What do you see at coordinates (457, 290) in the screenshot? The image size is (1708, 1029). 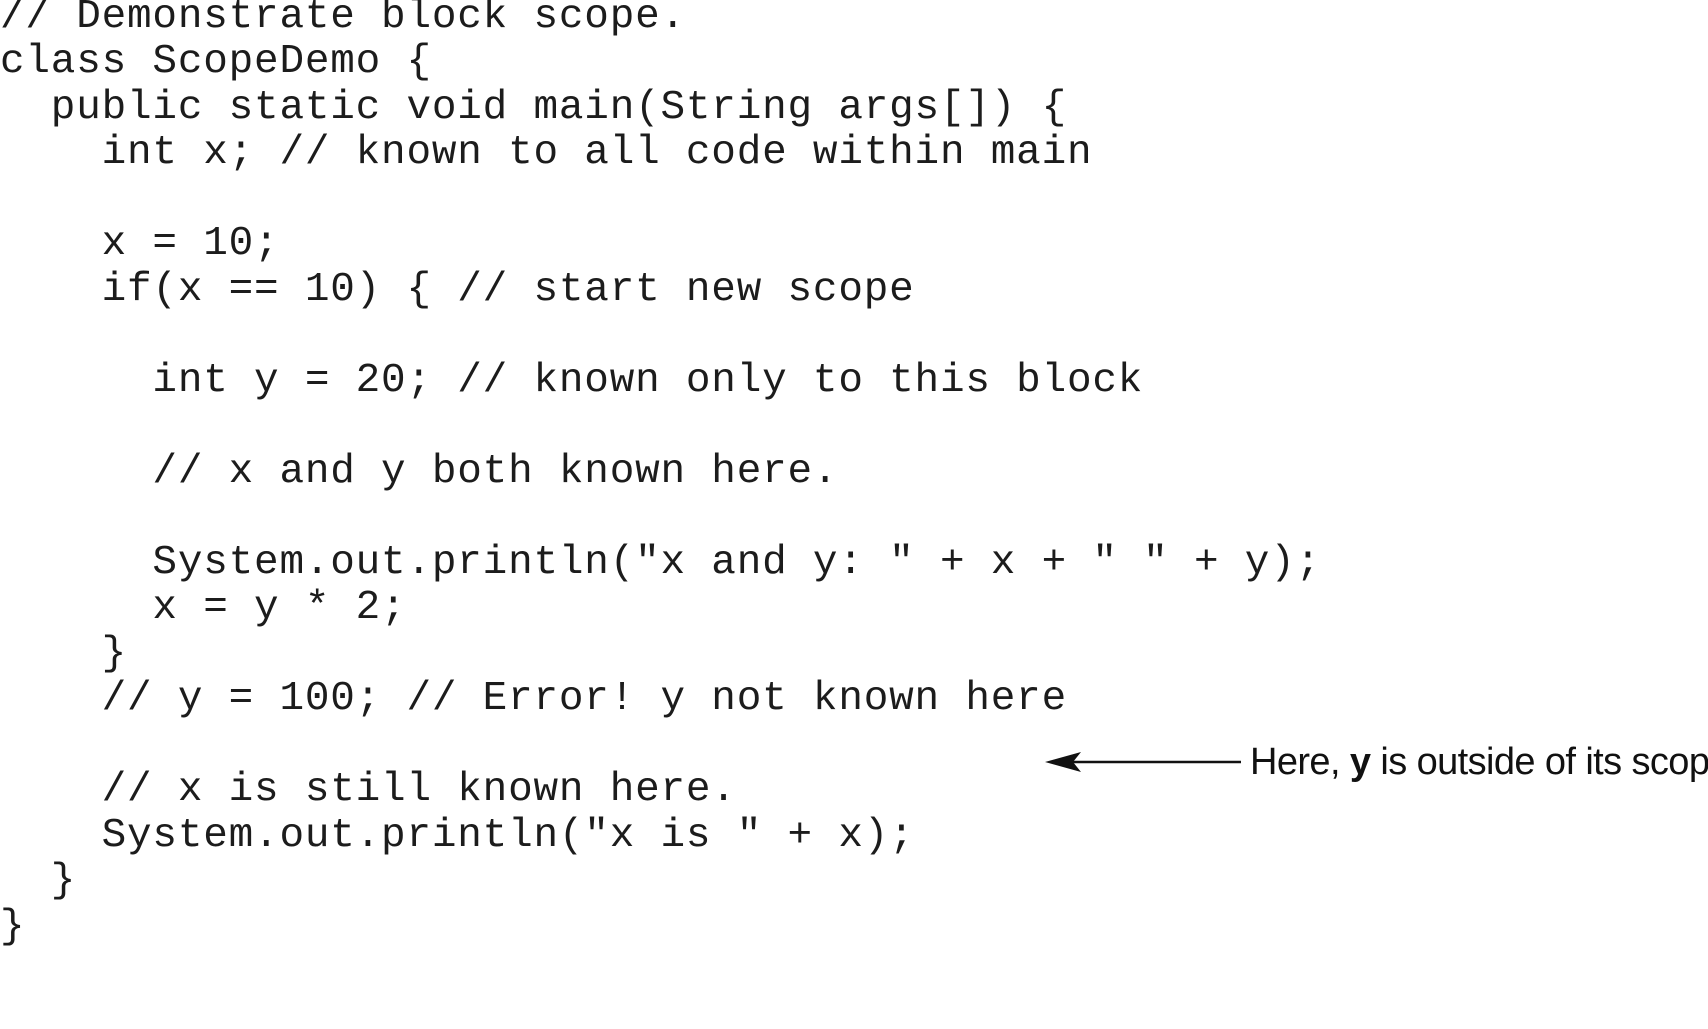 I see `code-line: if(x == 10) { // start new scope` at bounding box center [457, 290].